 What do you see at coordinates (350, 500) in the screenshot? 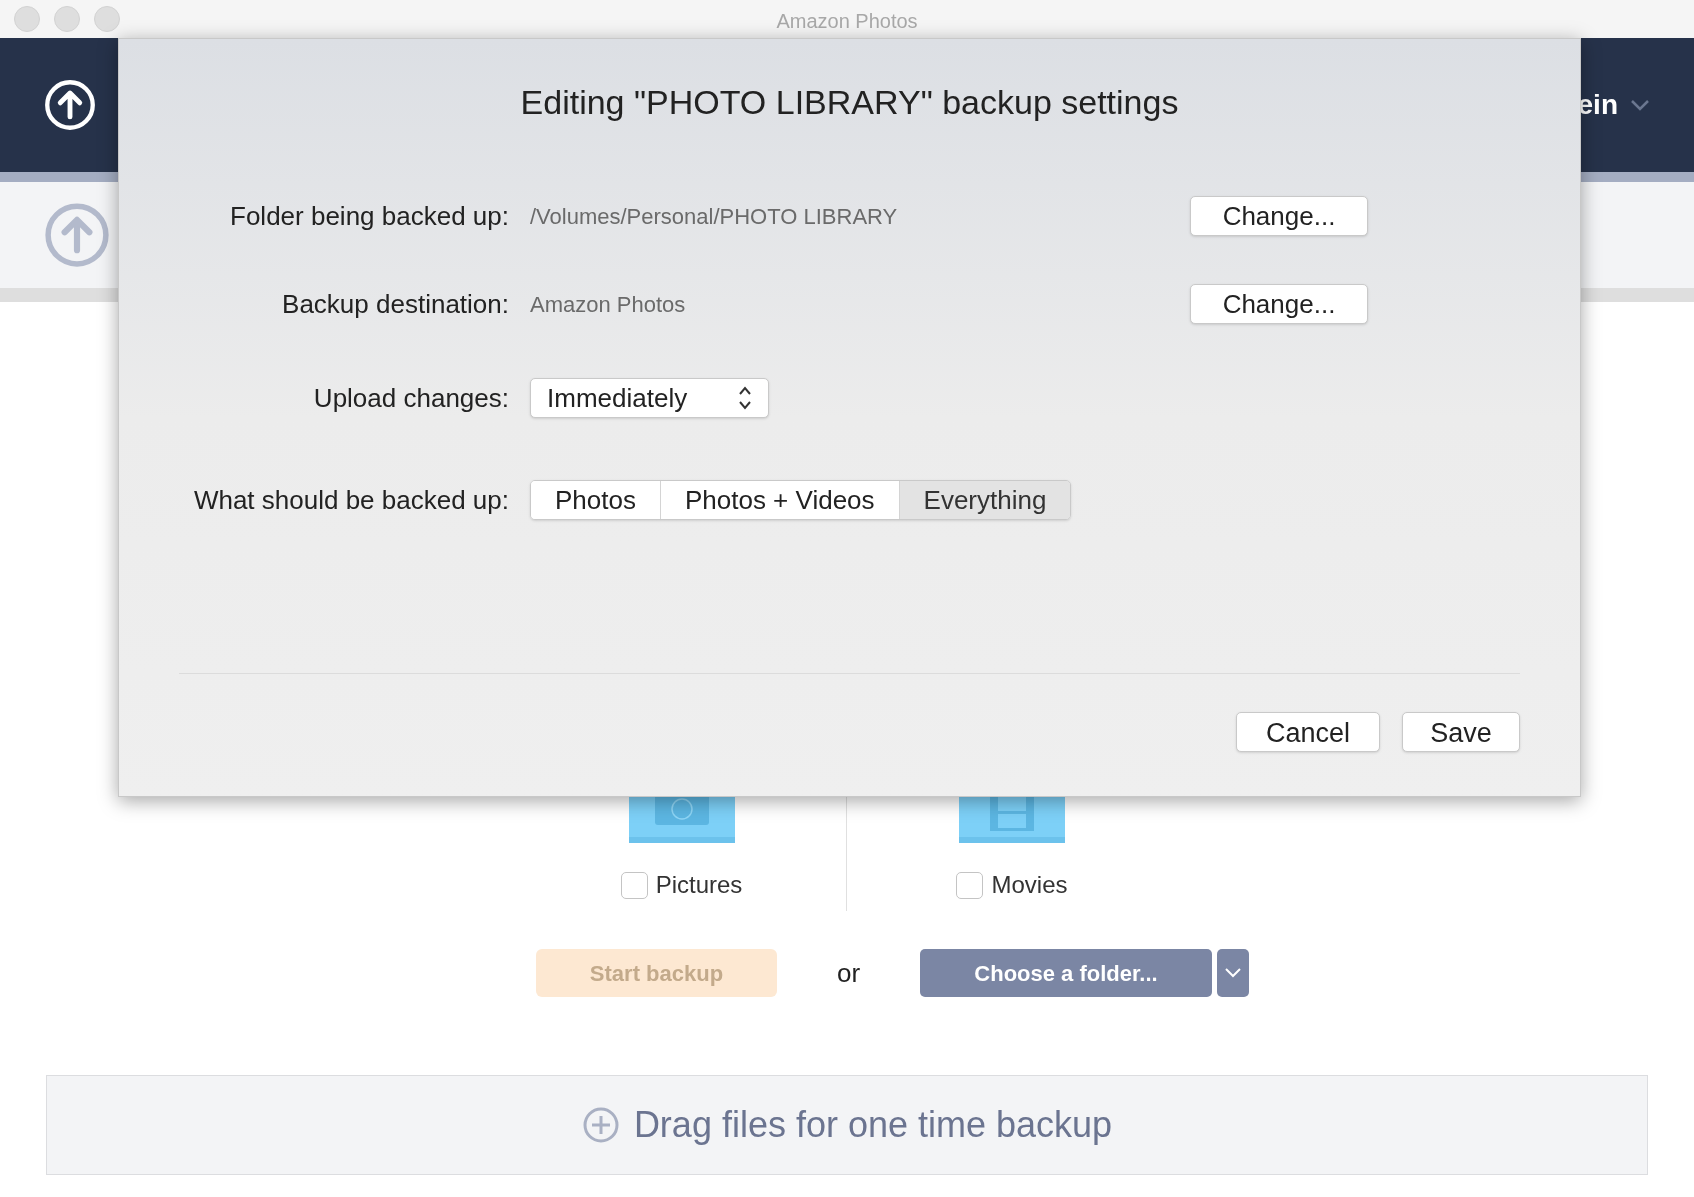
I see `field-label: What should be backed up:` at bounding box center [350, 500].